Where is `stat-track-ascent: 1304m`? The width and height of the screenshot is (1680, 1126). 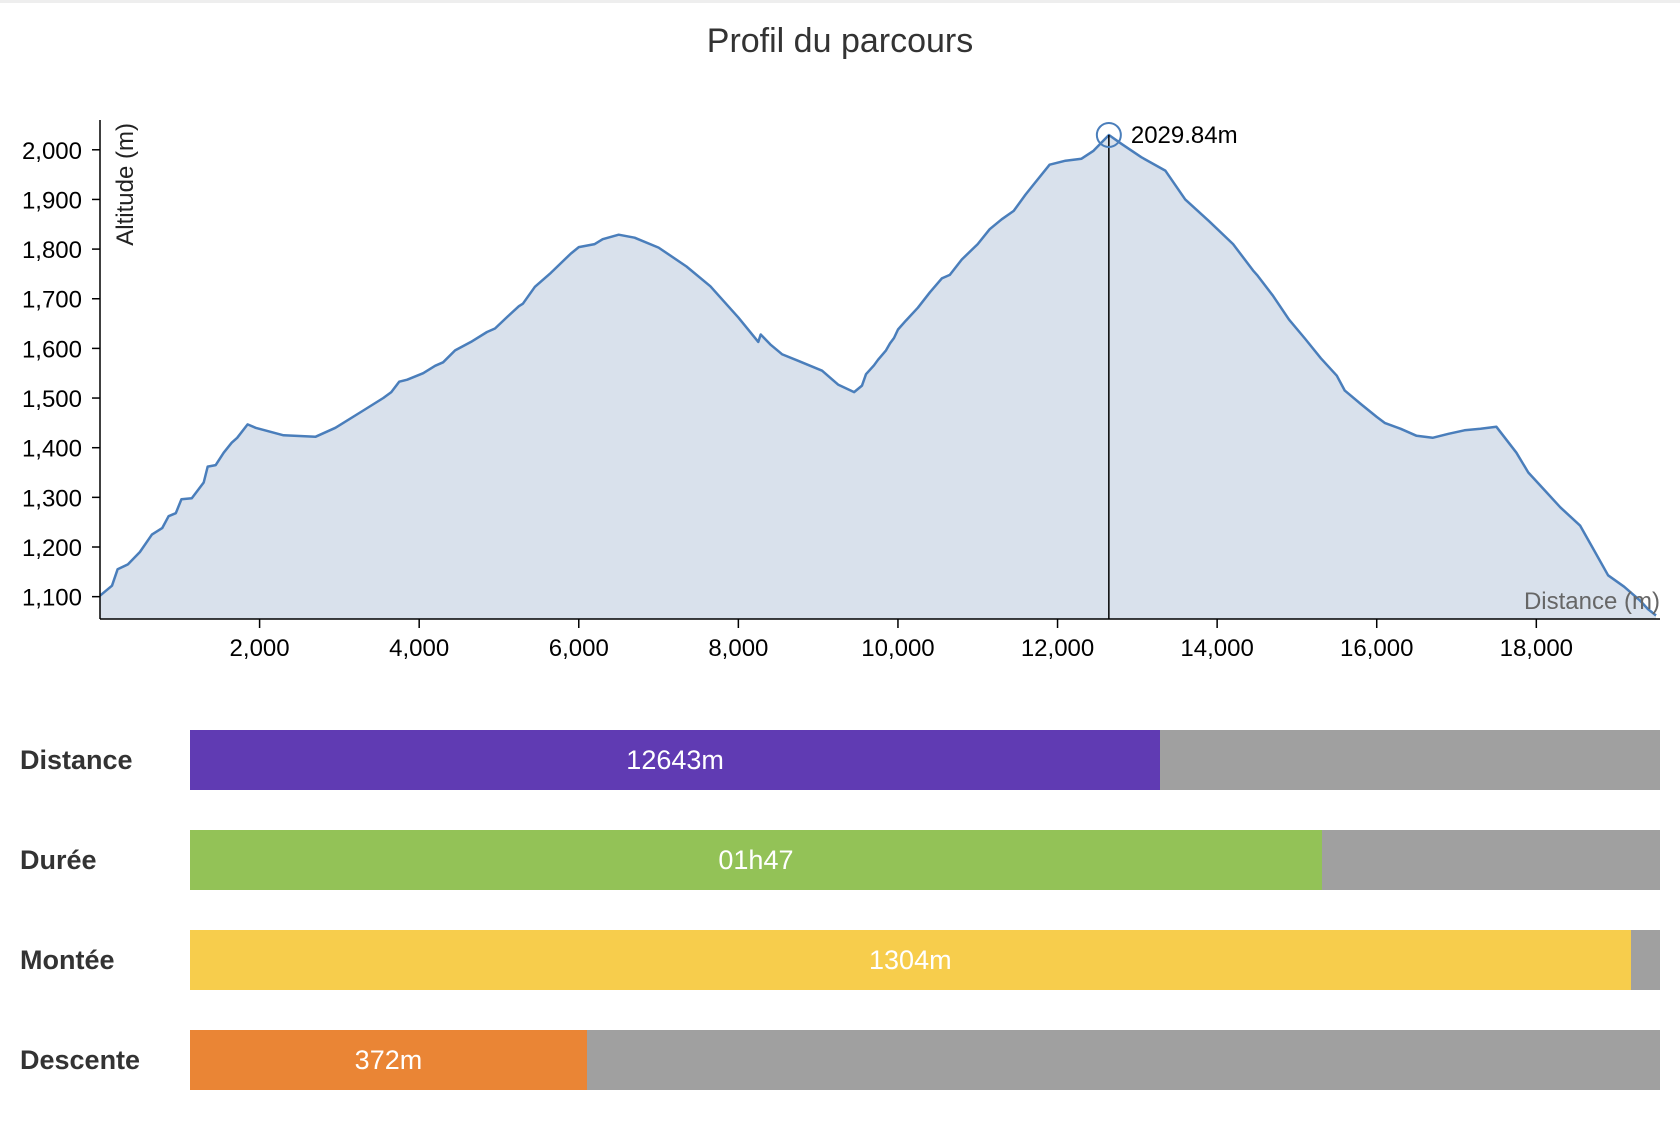 stat-track-ascent: 1304m is located at coordinates (925, 960).